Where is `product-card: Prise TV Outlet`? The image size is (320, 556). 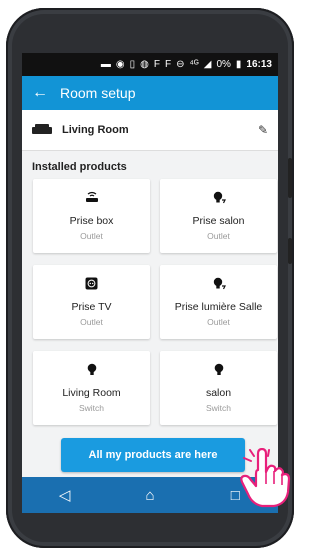 product-card: Prise TV Outlet is located at coordinates (91, 302).